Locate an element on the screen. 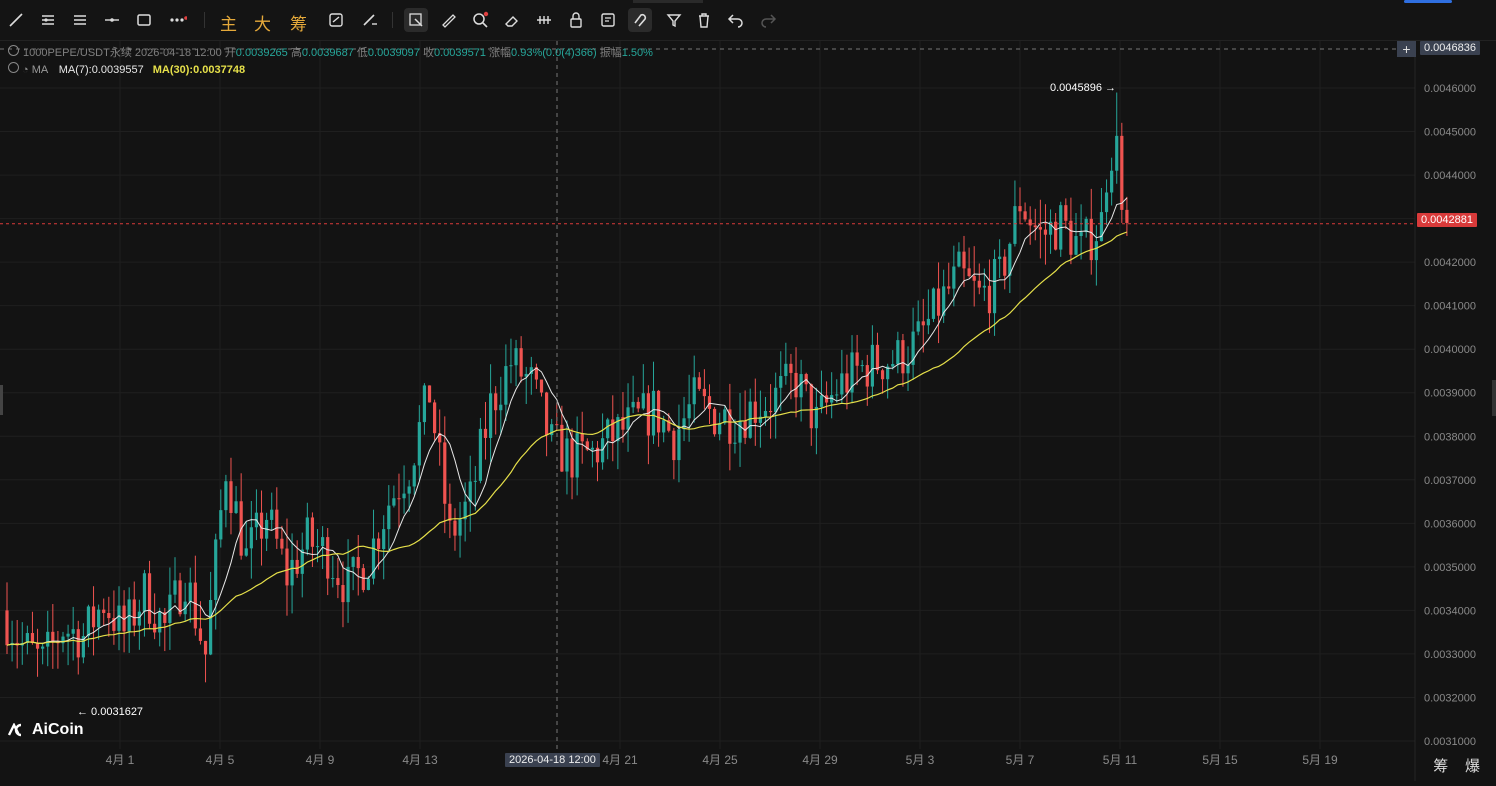 This screenshot has width=1496, height=786. open-value: 0.0039265 is located at coordinates (261, 53).